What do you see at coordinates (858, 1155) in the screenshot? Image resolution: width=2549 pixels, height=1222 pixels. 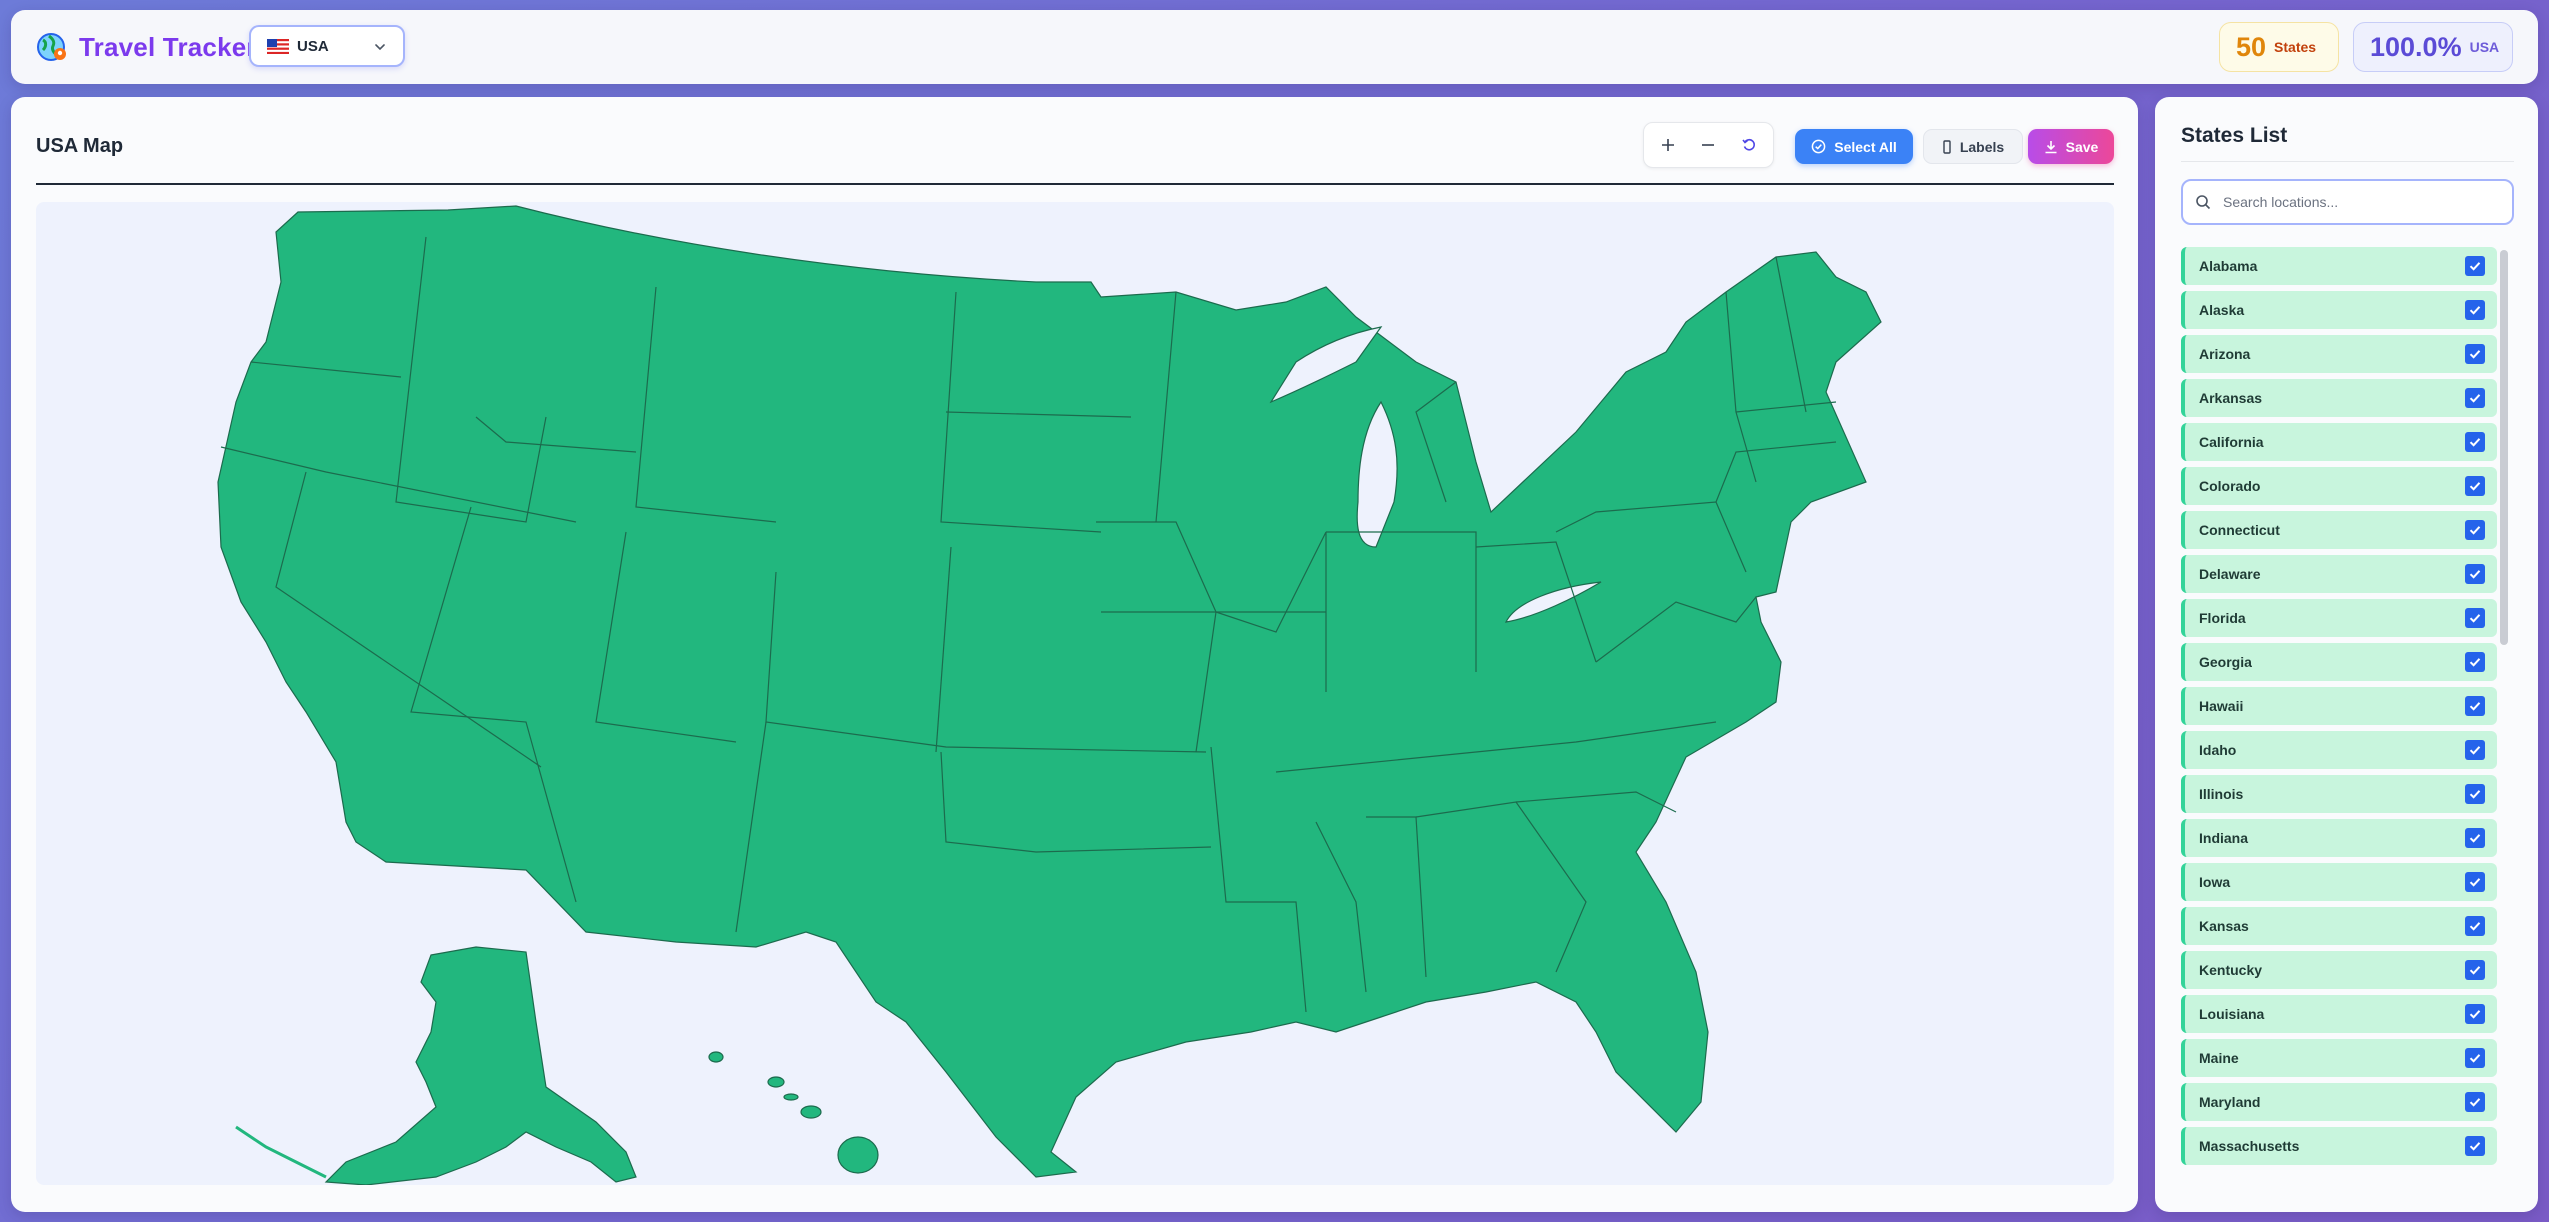 I see `hawaii-island` at bounding box center [858, 1155].